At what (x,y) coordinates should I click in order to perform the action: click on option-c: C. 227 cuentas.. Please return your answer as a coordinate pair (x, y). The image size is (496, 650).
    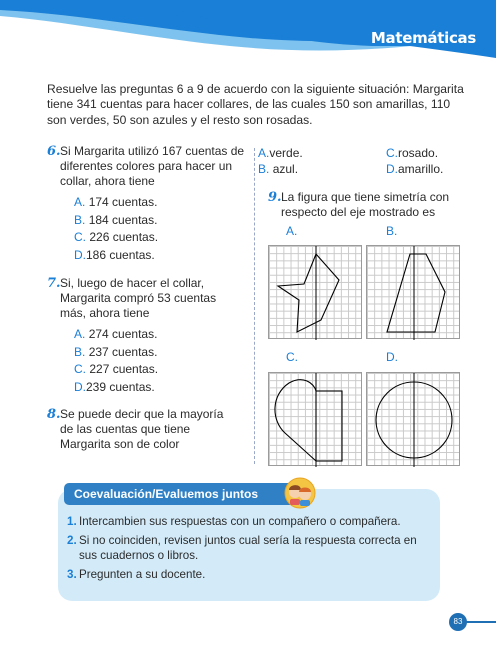
    Looking at the image, I should click on (157, 370).